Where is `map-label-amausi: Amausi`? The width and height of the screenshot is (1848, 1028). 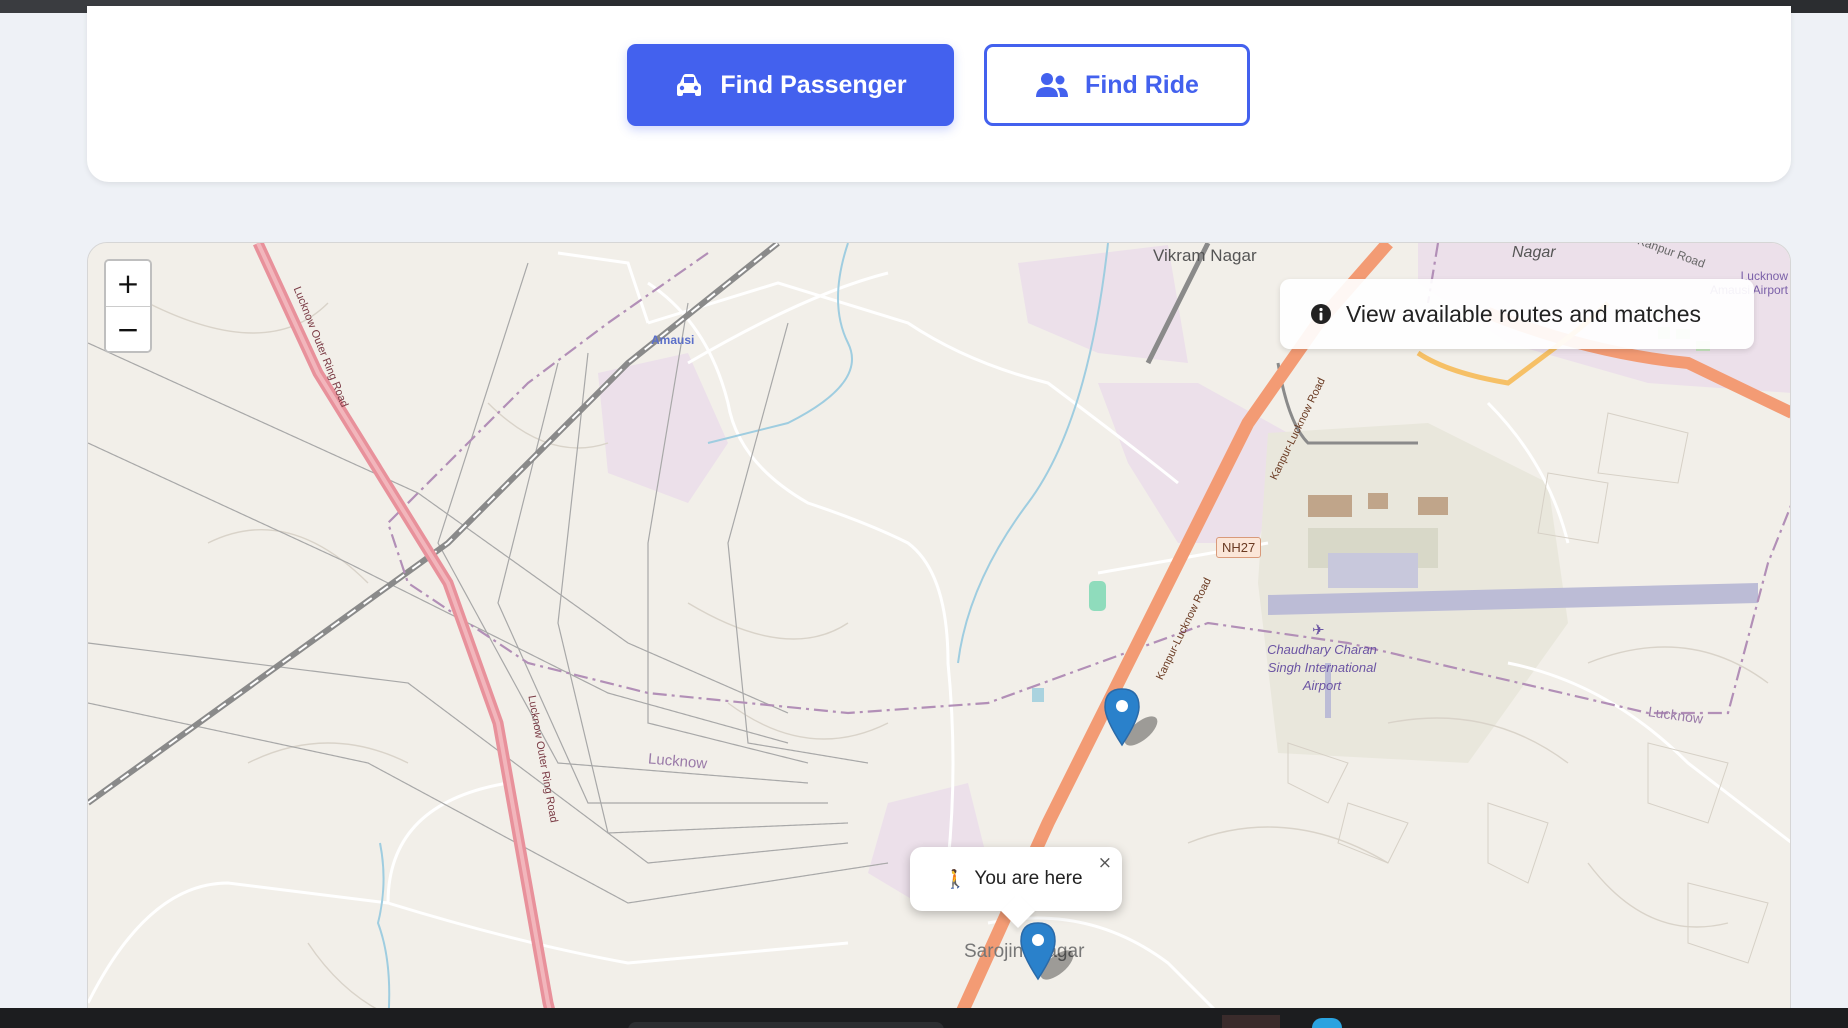 map-label-amausi: Amausi is located at coordinates (673, 340).